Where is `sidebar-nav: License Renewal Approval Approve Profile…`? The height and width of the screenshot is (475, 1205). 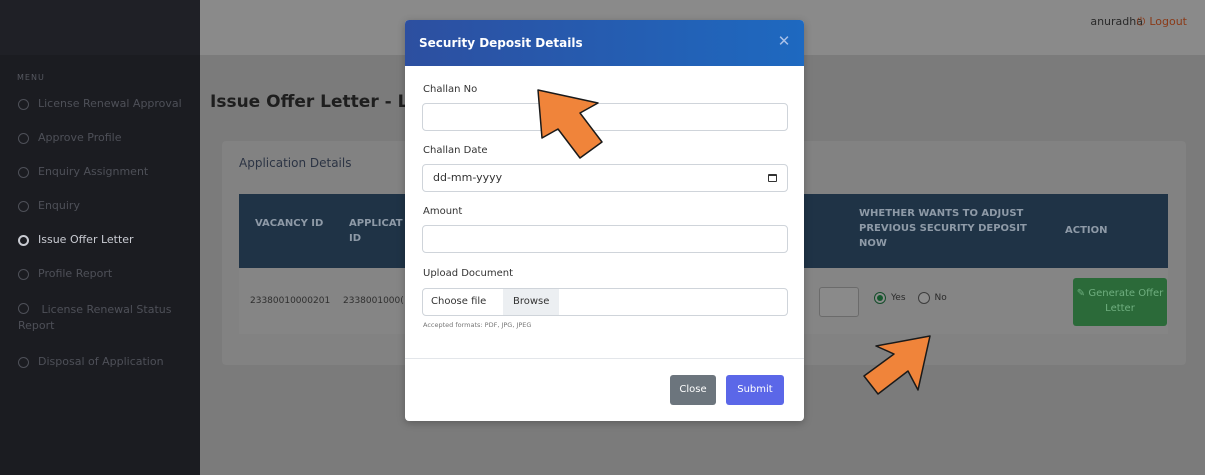 sidebar-nav: License Renewal Approval Approve Profile… is located at coordinates (100, 242).